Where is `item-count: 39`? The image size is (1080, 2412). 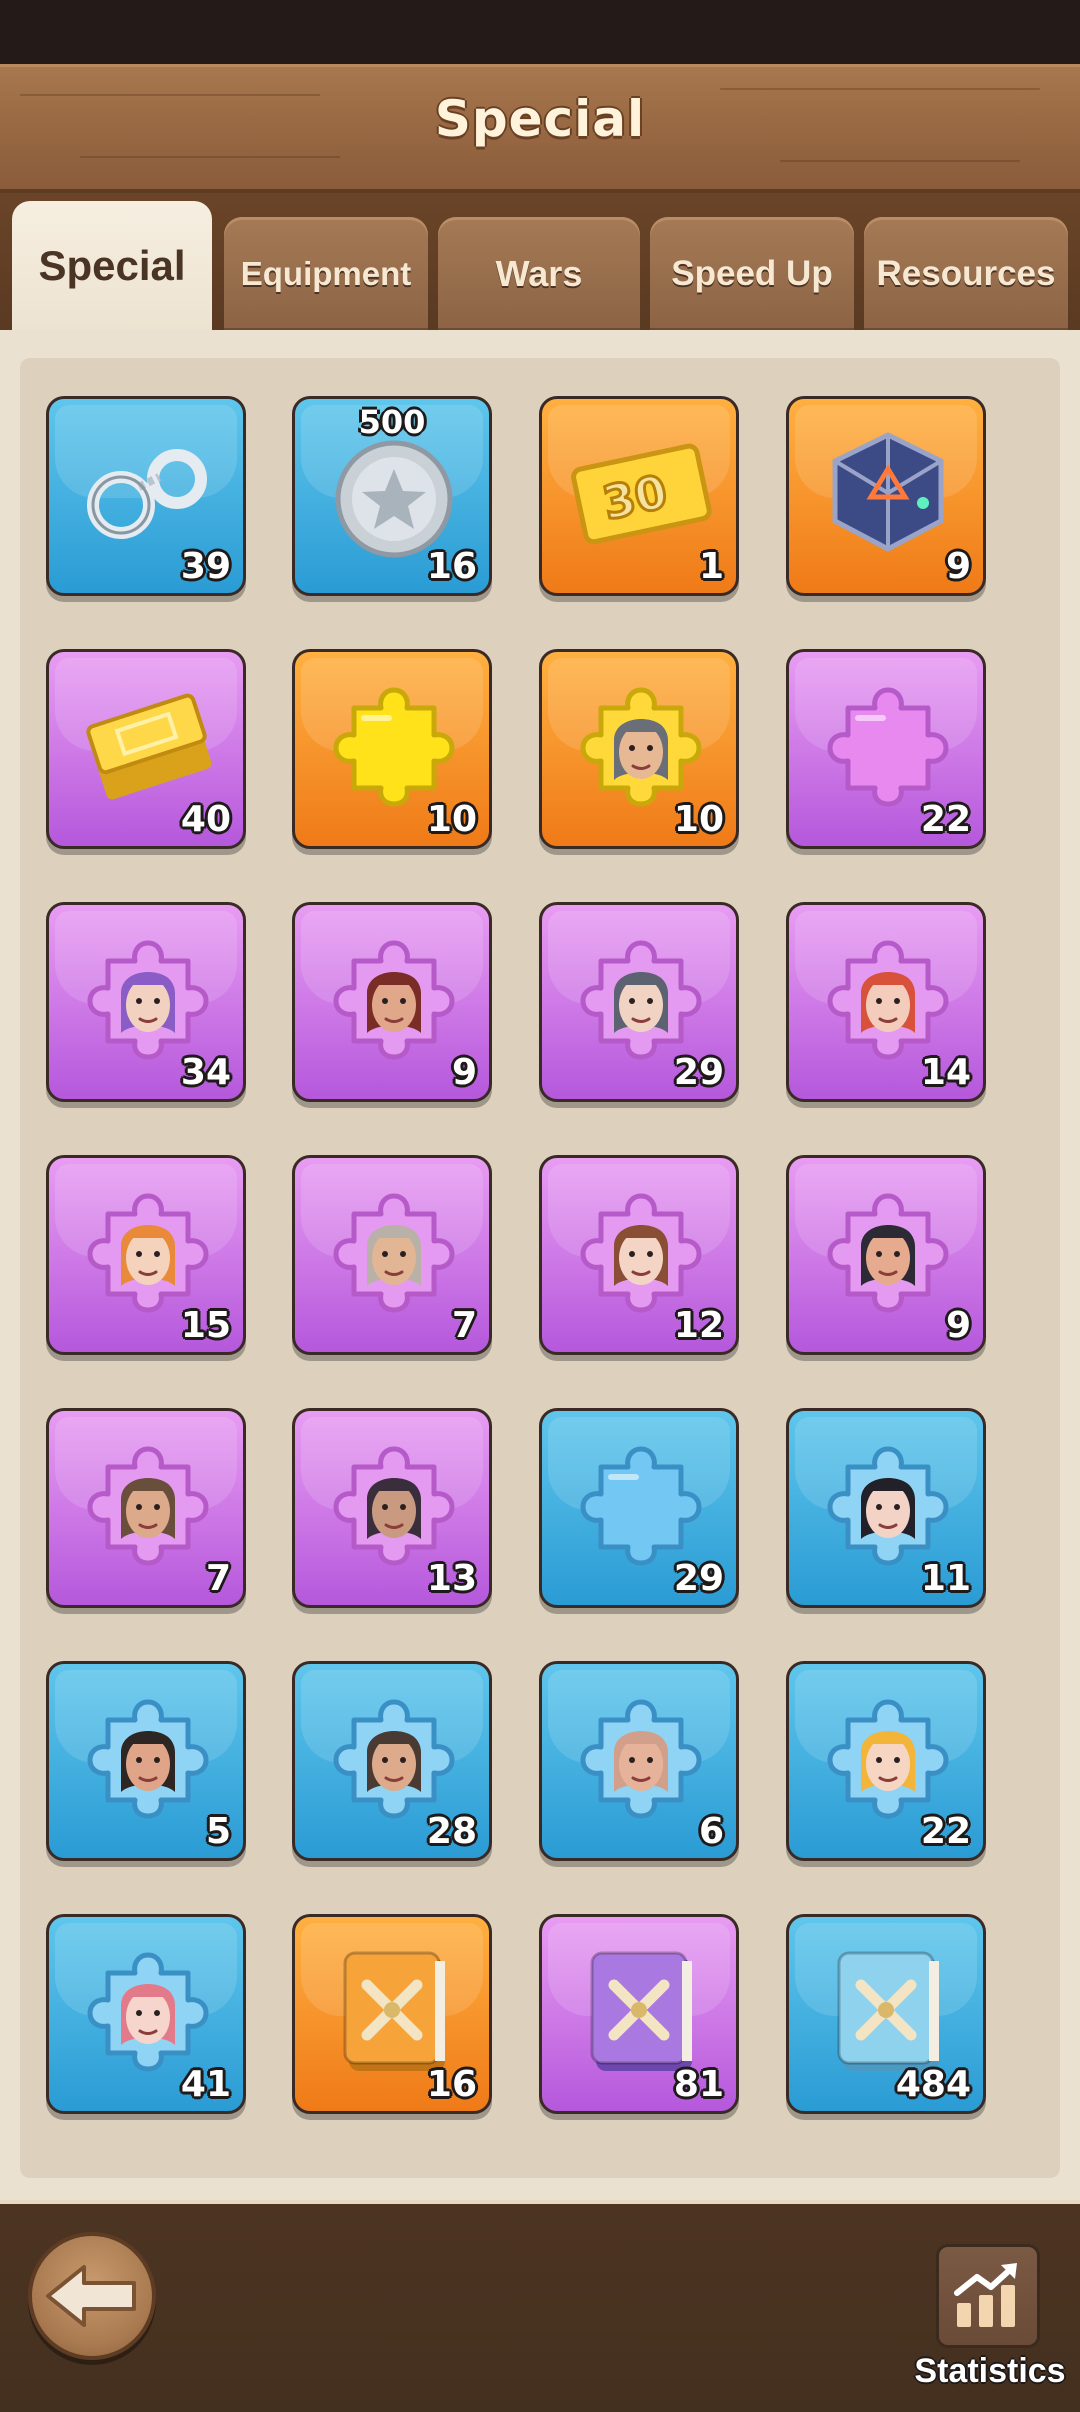
item-count: 39 is located at coordinates (205, 566).